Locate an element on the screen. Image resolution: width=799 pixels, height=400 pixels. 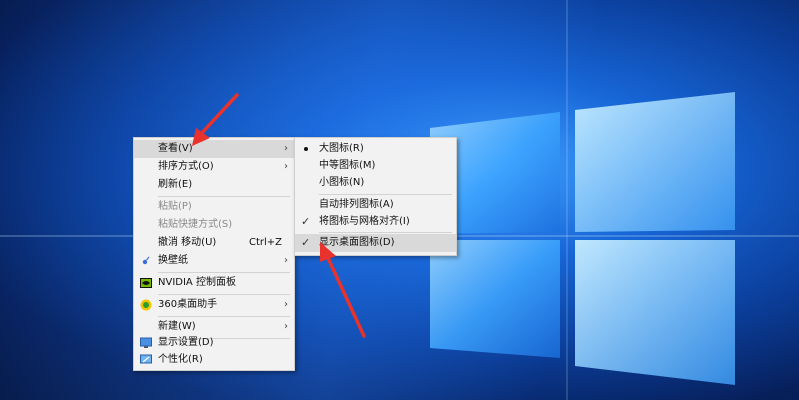
submenu-item-show-desktop-icons: ✓ 显示桌面图标(D) is located at coordinates (375, 243).